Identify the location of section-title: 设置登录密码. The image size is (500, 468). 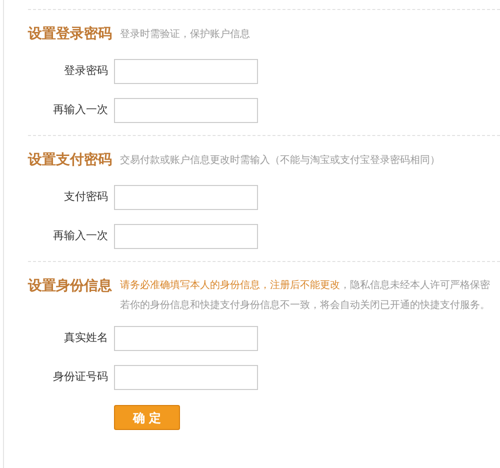
(70, 34).